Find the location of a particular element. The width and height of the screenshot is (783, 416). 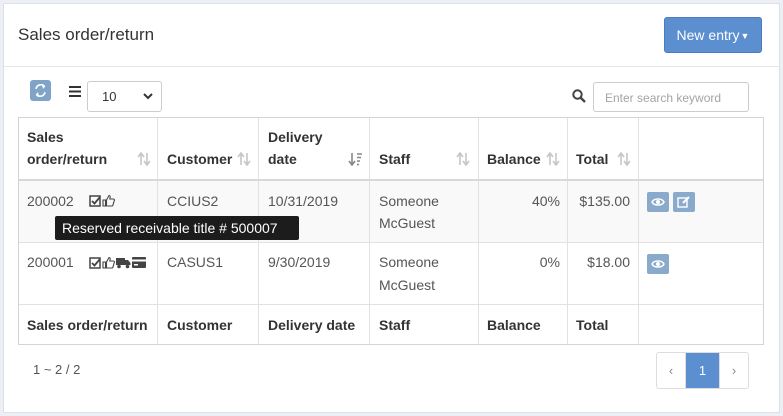

header-total: Total is located at coordinates (592, 159).